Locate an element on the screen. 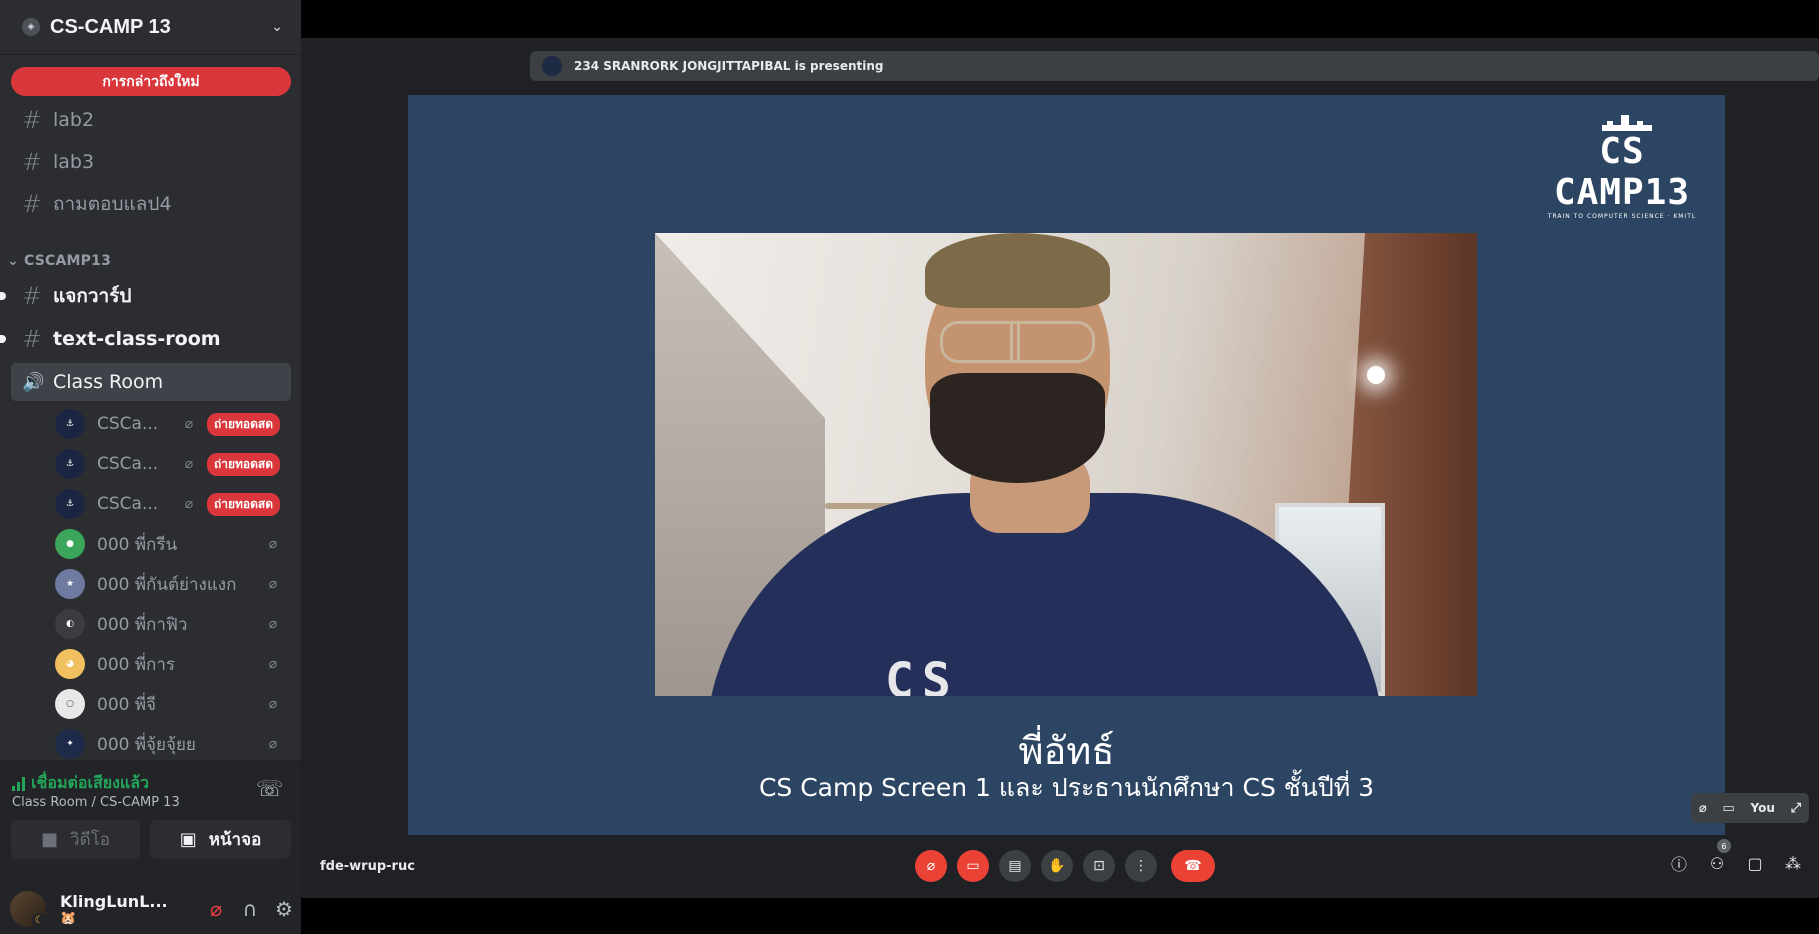  voice-status-label: เชื่อมต่อเสียงแล้ว is located at coordinates (90, 782).